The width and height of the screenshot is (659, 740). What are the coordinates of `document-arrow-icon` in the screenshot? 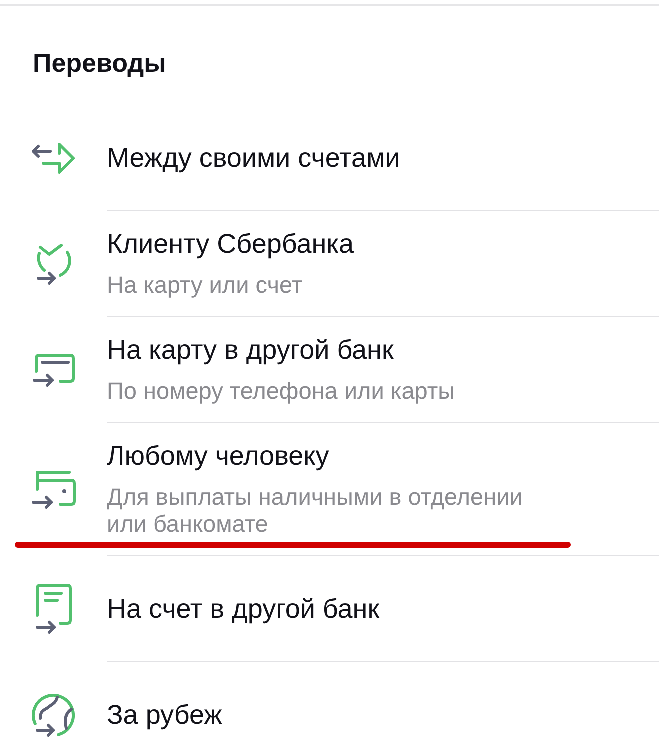 It's located at (54, 609).